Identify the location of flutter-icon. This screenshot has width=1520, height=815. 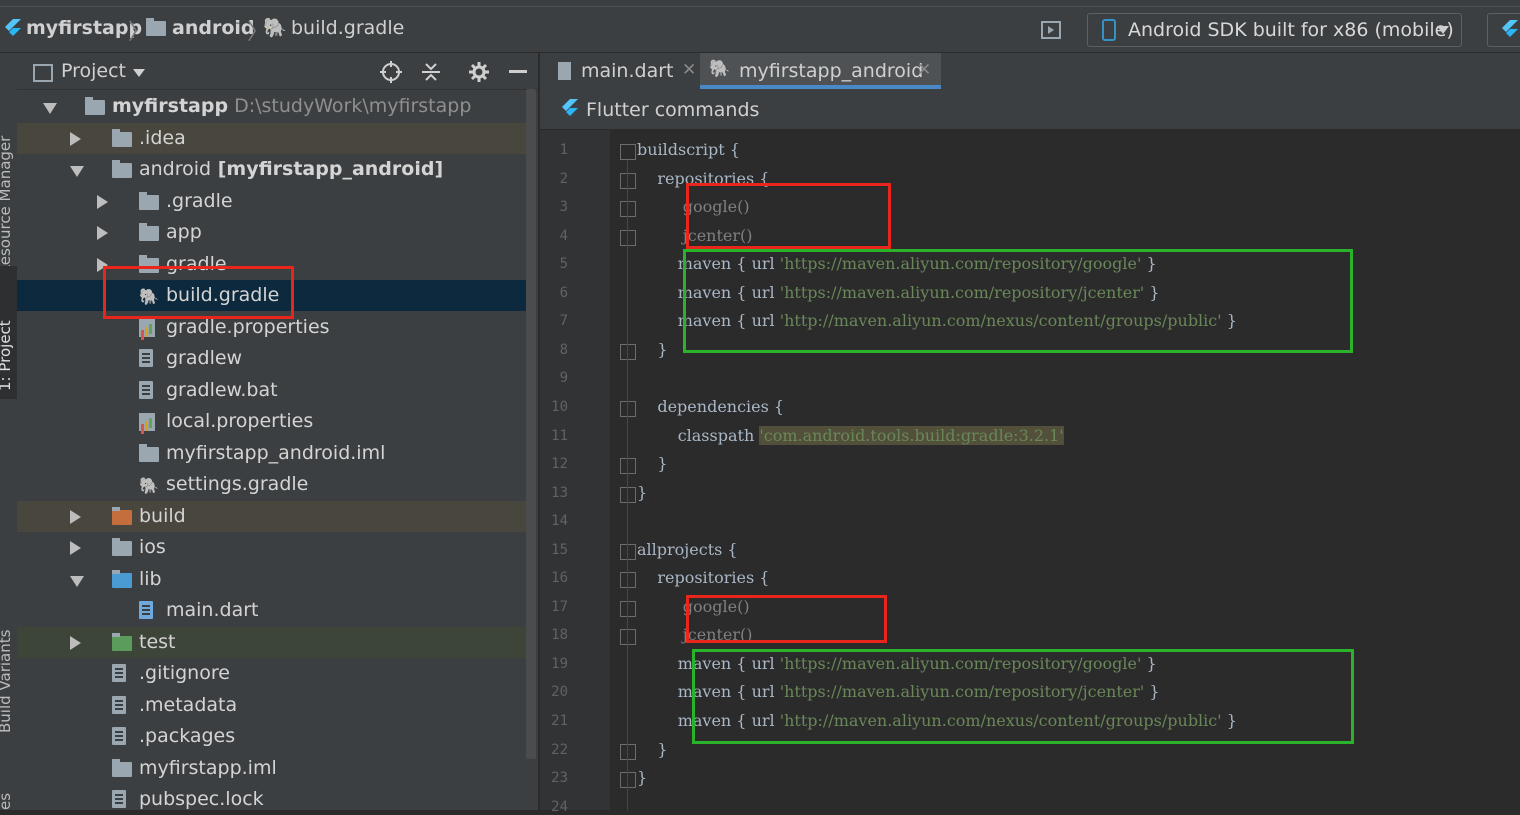
(13, 27).